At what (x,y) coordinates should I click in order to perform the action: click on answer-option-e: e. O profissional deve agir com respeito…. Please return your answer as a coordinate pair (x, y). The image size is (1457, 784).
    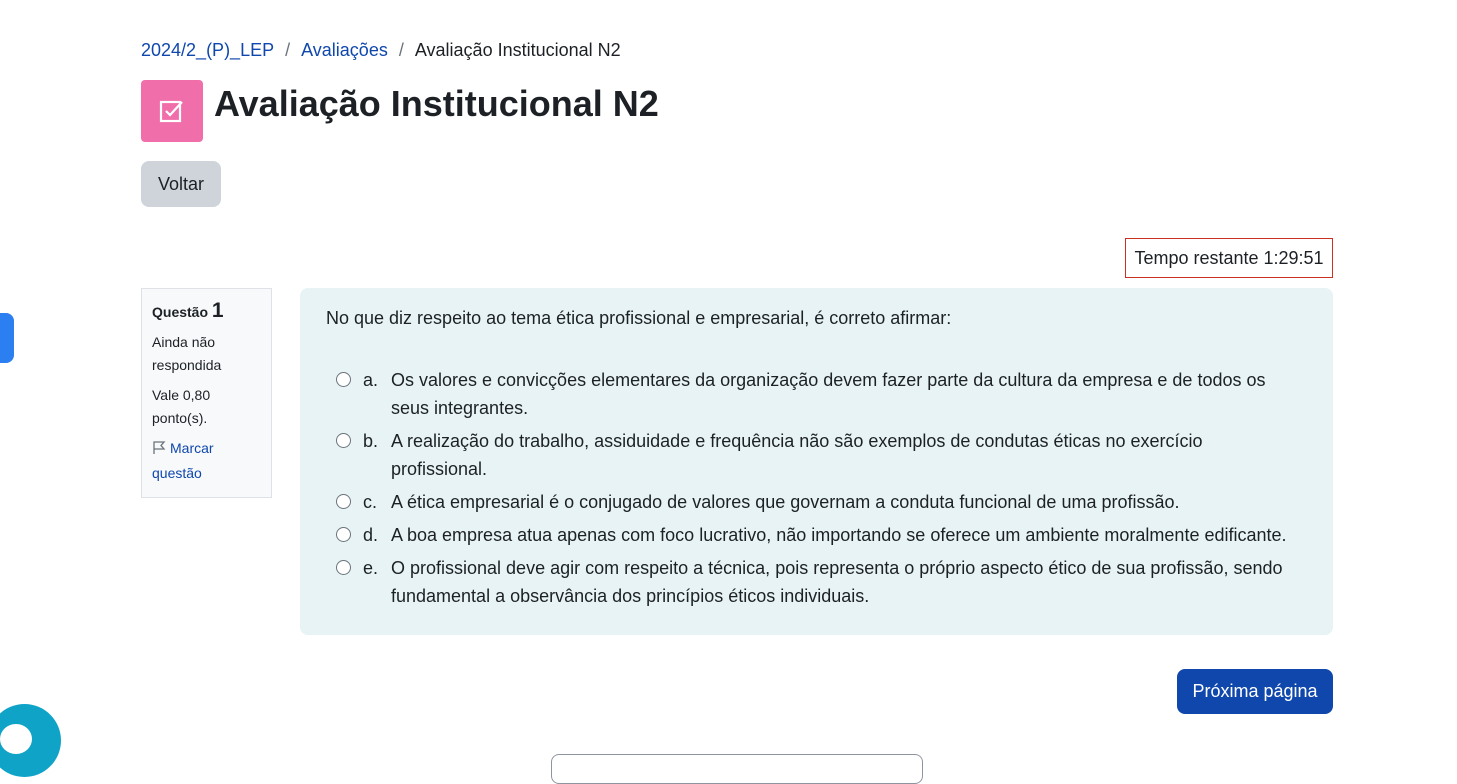
    Looking at the image, I should click on (816, 582).